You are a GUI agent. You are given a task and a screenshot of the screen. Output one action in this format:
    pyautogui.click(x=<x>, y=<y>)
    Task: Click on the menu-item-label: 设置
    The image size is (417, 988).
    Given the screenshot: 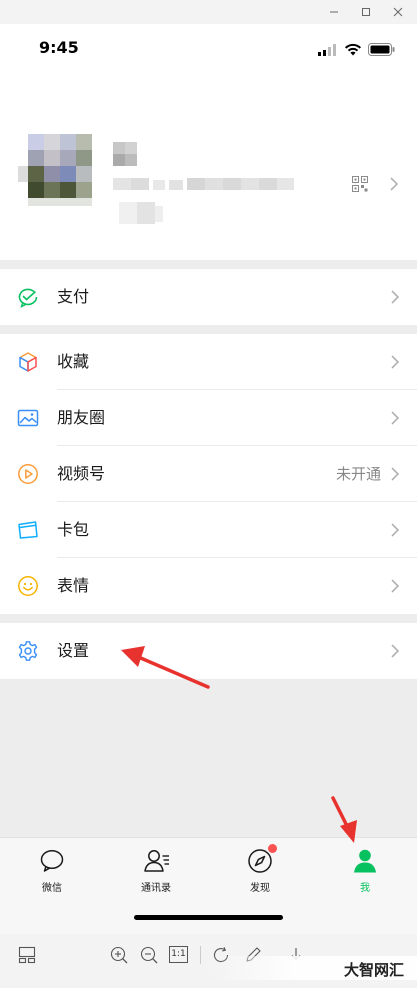 What is the action you would take?
    pyautogui.click(x=73, y=650)
    